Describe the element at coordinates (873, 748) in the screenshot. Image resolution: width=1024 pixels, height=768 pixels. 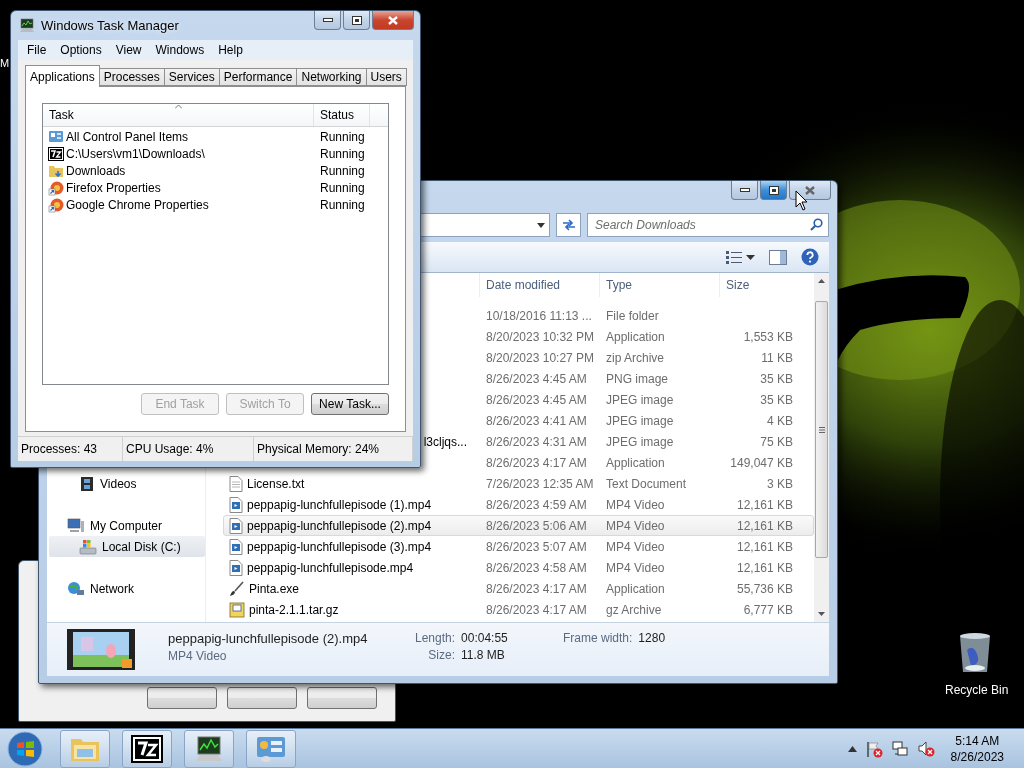
I see `flag-icon` at that location.